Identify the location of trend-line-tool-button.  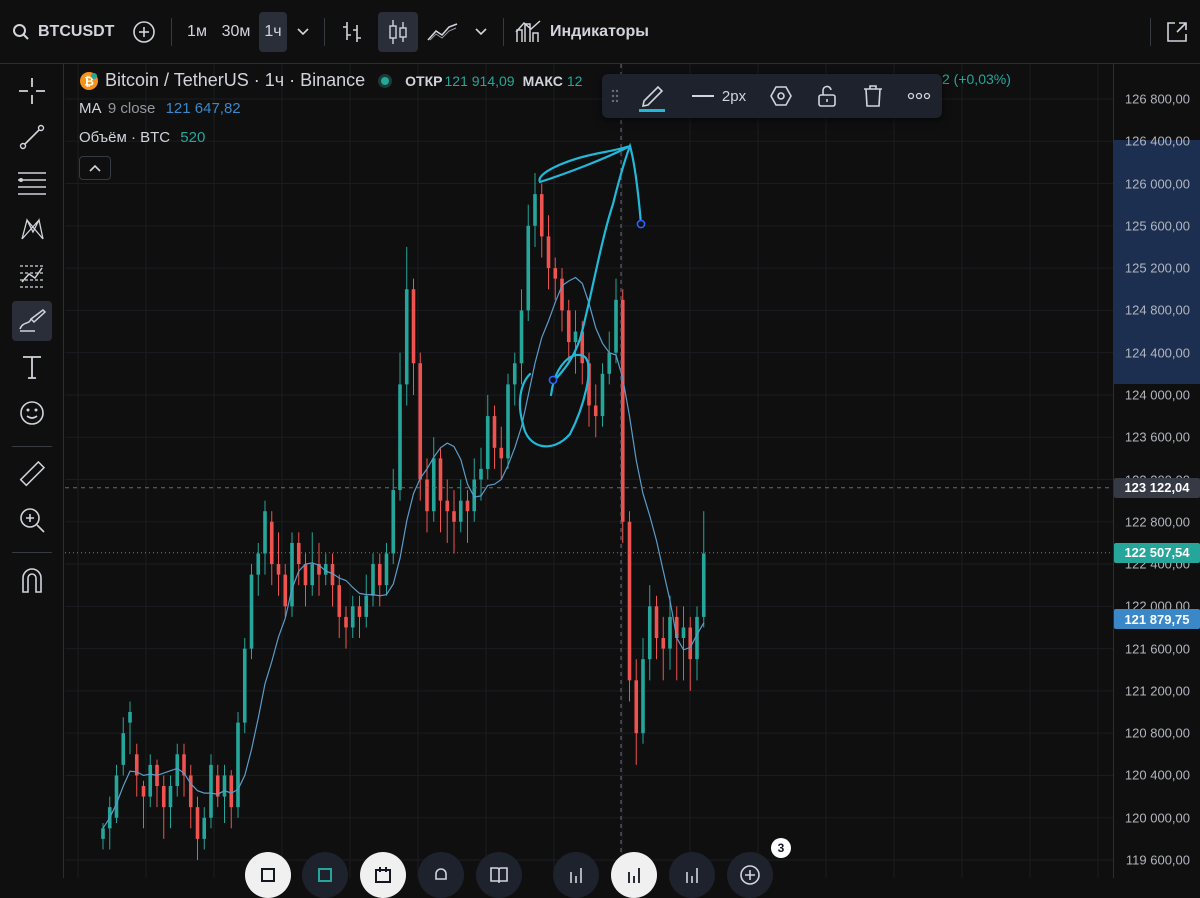
(32, 137).